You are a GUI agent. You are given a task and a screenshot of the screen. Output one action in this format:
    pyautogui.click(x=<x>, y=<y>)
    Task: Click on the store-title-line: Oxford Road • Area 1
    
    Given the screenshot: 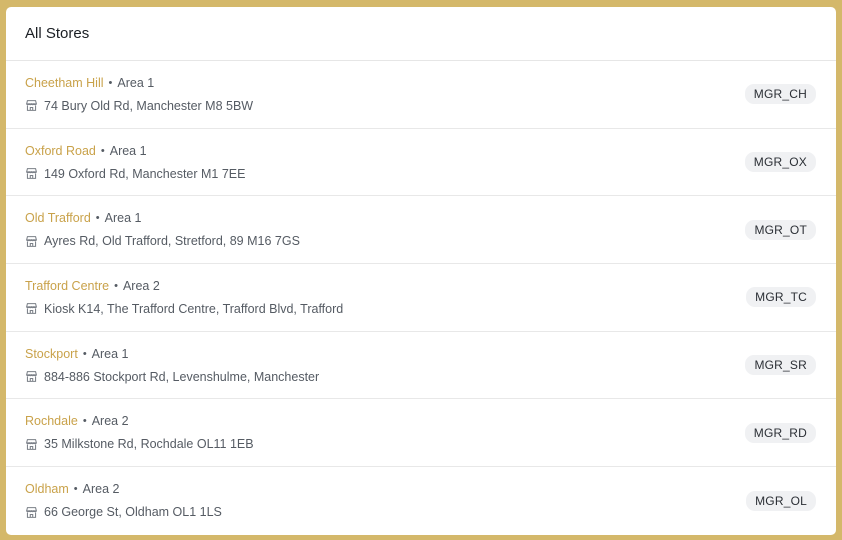 What is the action you would take?
    pyautogui.click(x=135, y=151)
    